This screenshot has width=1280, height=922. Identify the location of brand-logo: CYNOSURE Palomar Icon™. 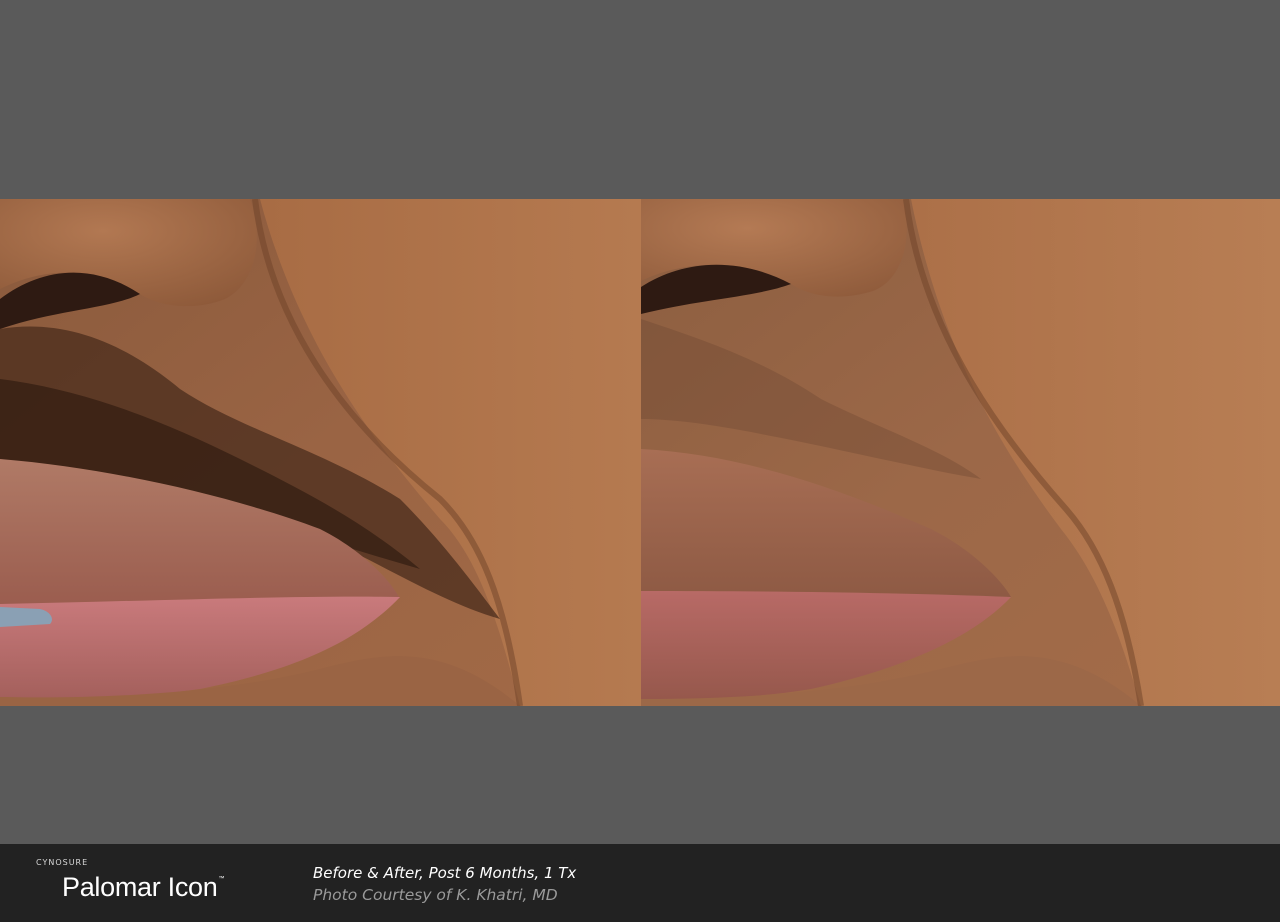
(130, 880).